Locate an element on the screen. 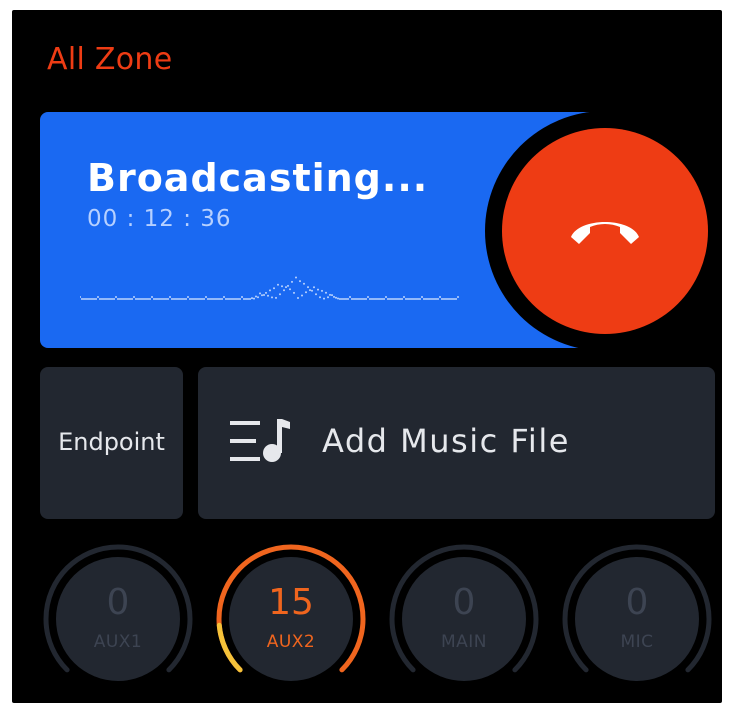 The height and width of the screenshot is (715, 734). endpoint-label: Endpoint is located at coordinates (111, 442).